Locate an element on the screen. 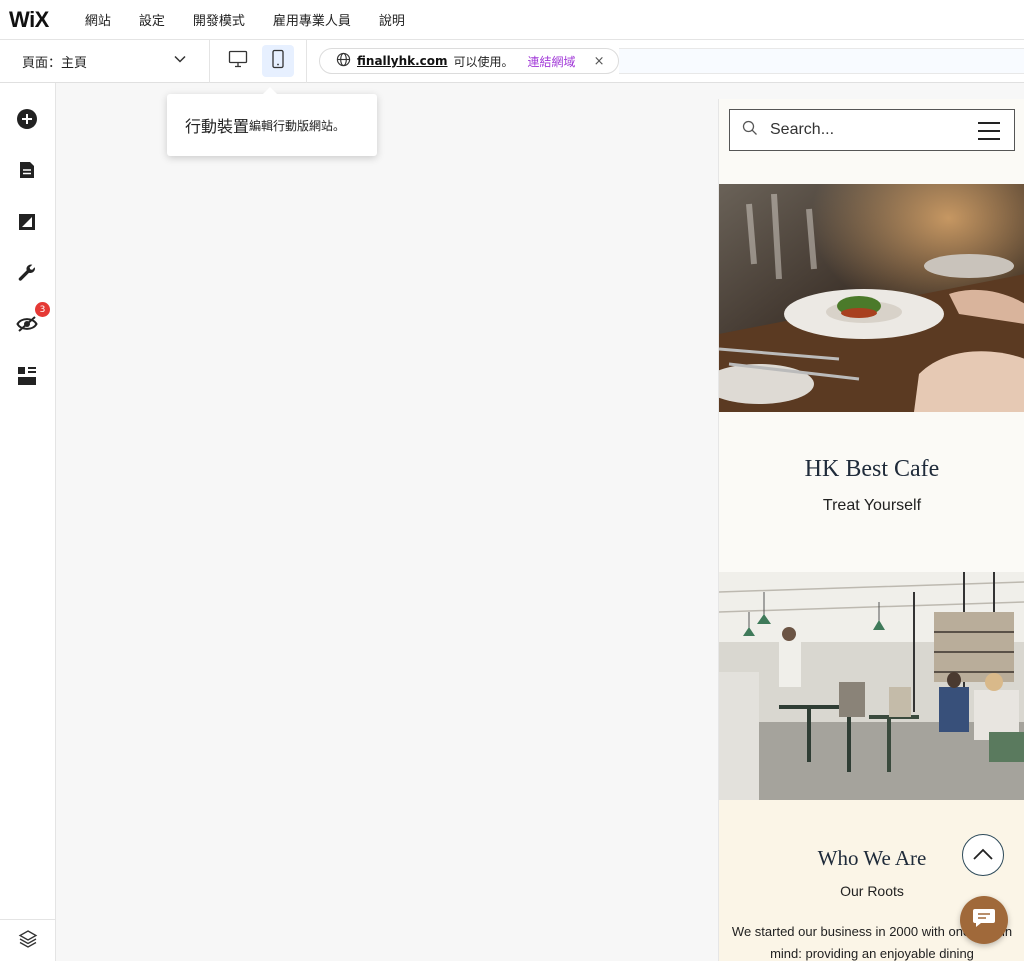 The height and width of the screenshot is (961, 1024). tooltip-title: 行動裝置 is located at coordinates (217, 126).